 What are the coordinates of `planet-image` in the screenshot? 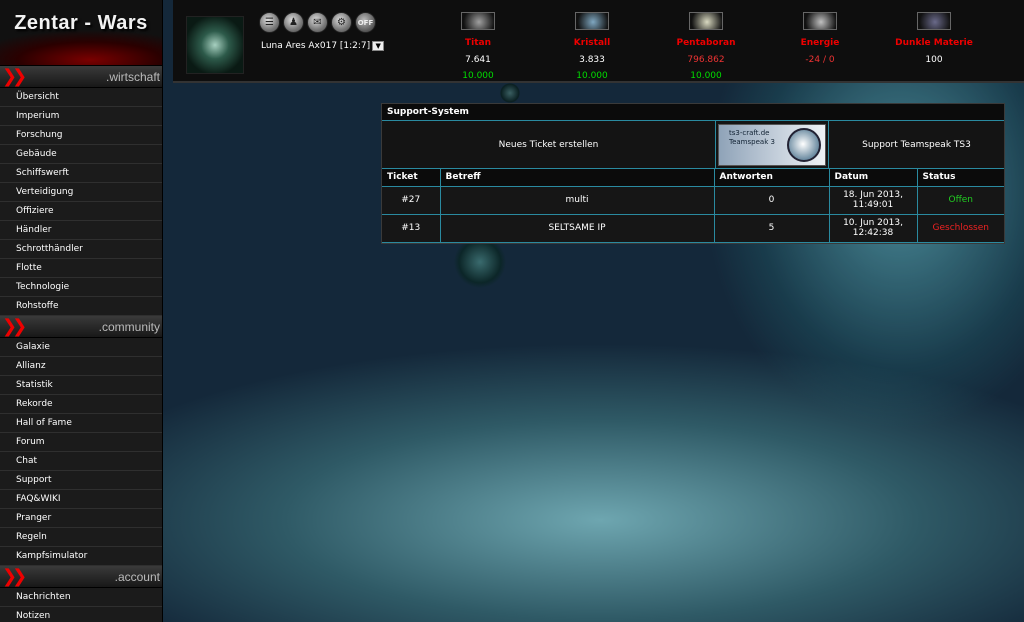 It's located at (215, 45).